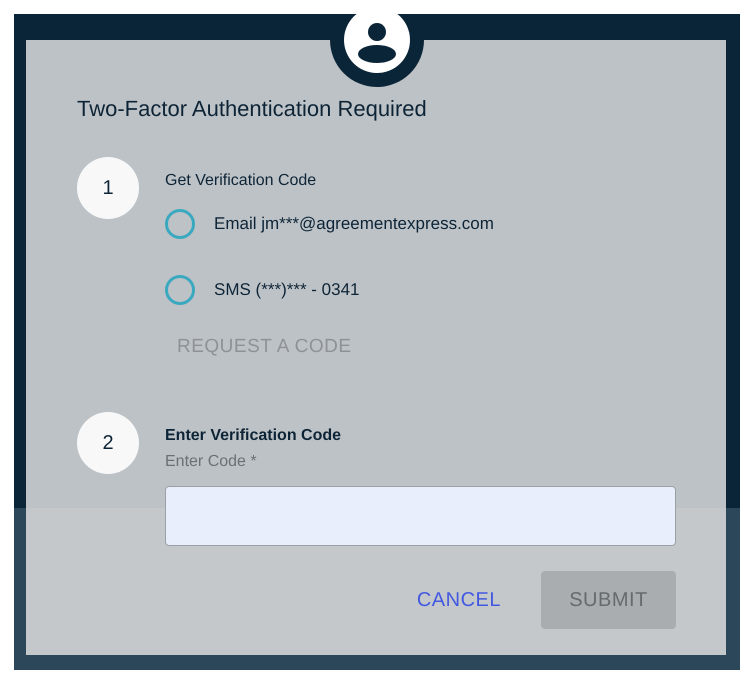 This screenshot has height=682, width=751. I want to click on step-number: 2, so click(108, 443).